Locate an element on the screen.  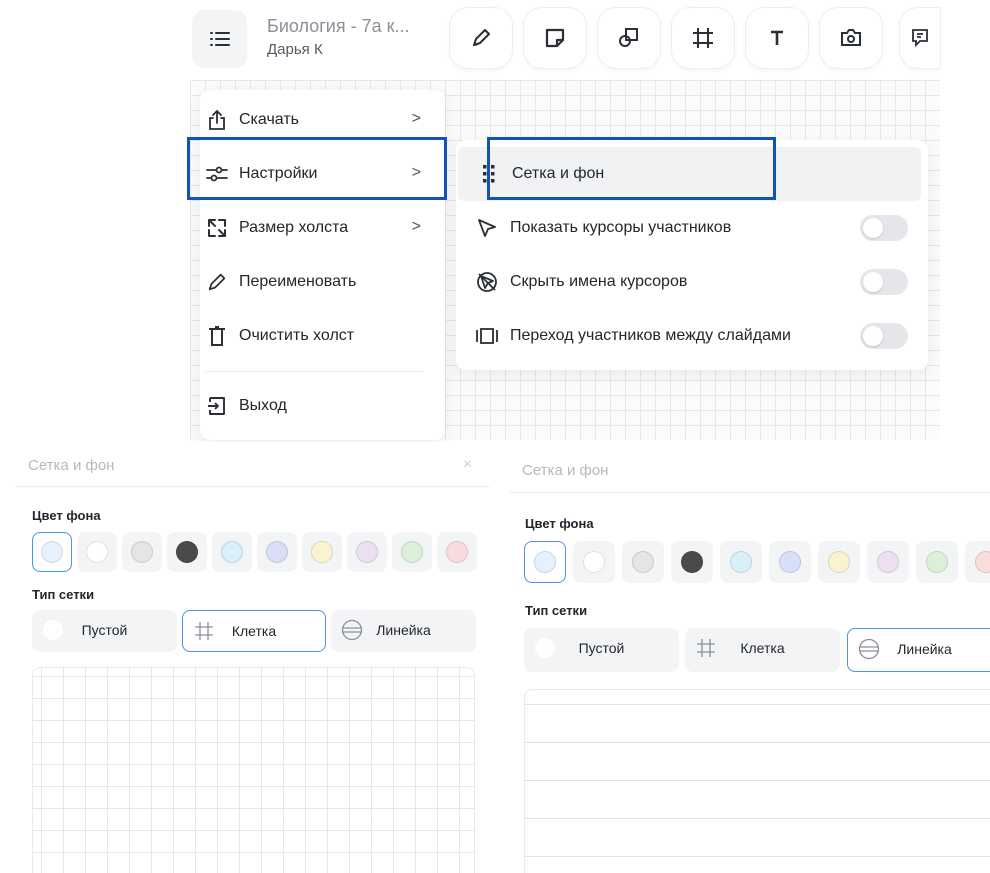
menu-item-label: Очистить холст is located at coordinates (297, 335).